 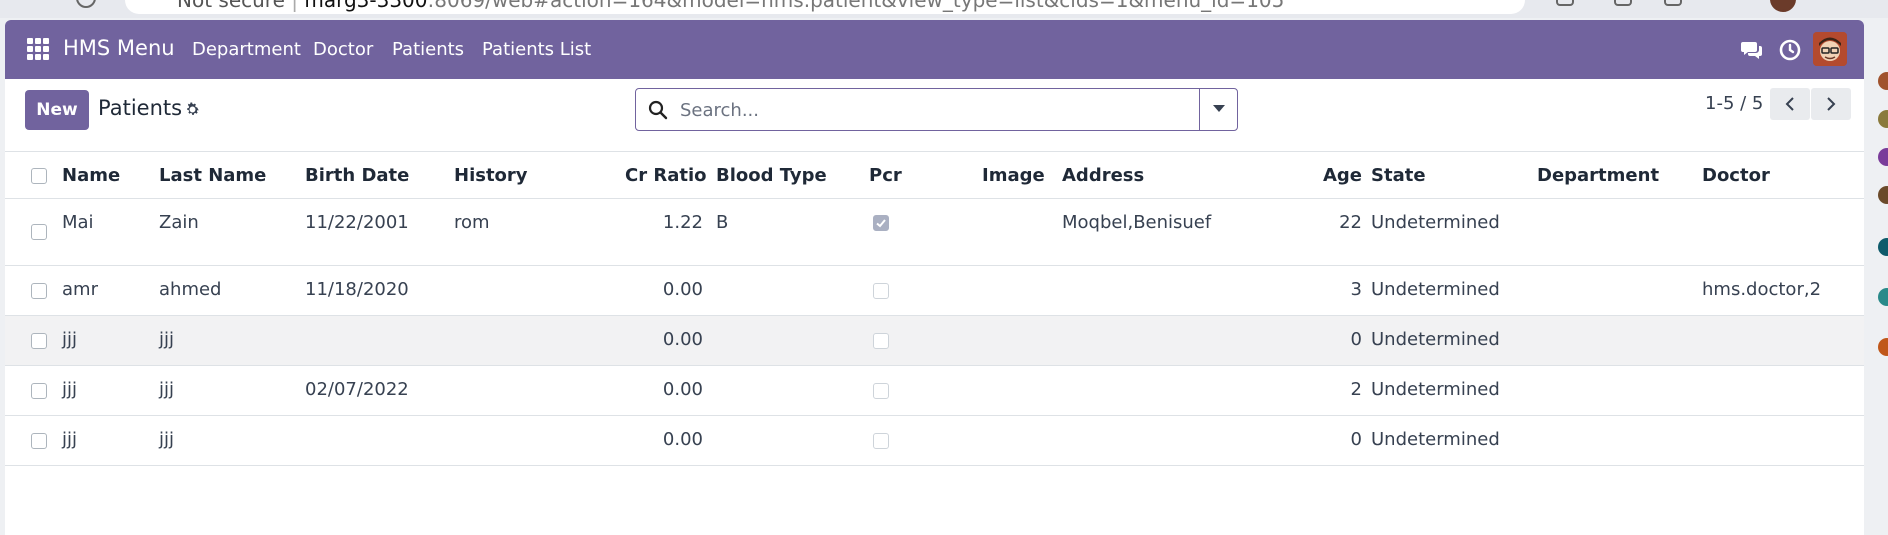 I want to click on cell-doctor: hms.doctor,2, so click(x=1762, y=289).